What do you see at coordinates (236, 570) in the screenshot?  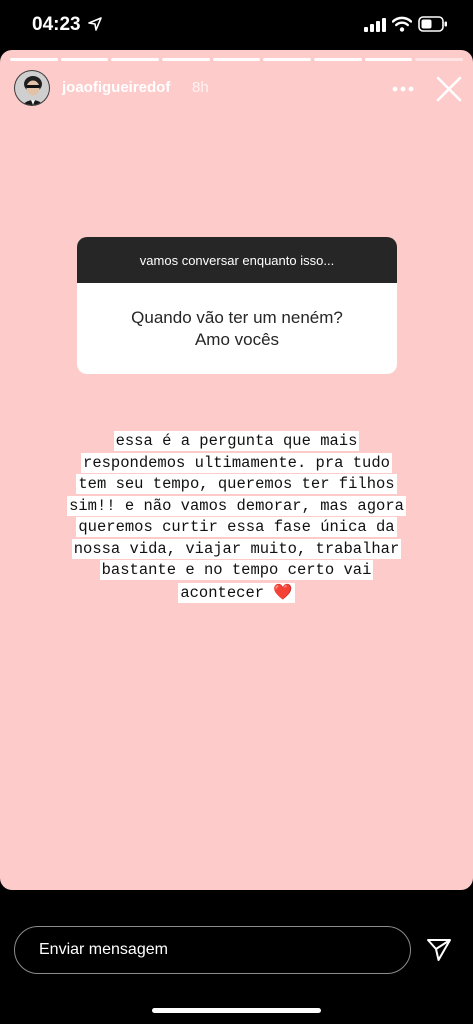 I see `caption-line: bastante e no tempo certo vai` at bounding box center [236, 570].